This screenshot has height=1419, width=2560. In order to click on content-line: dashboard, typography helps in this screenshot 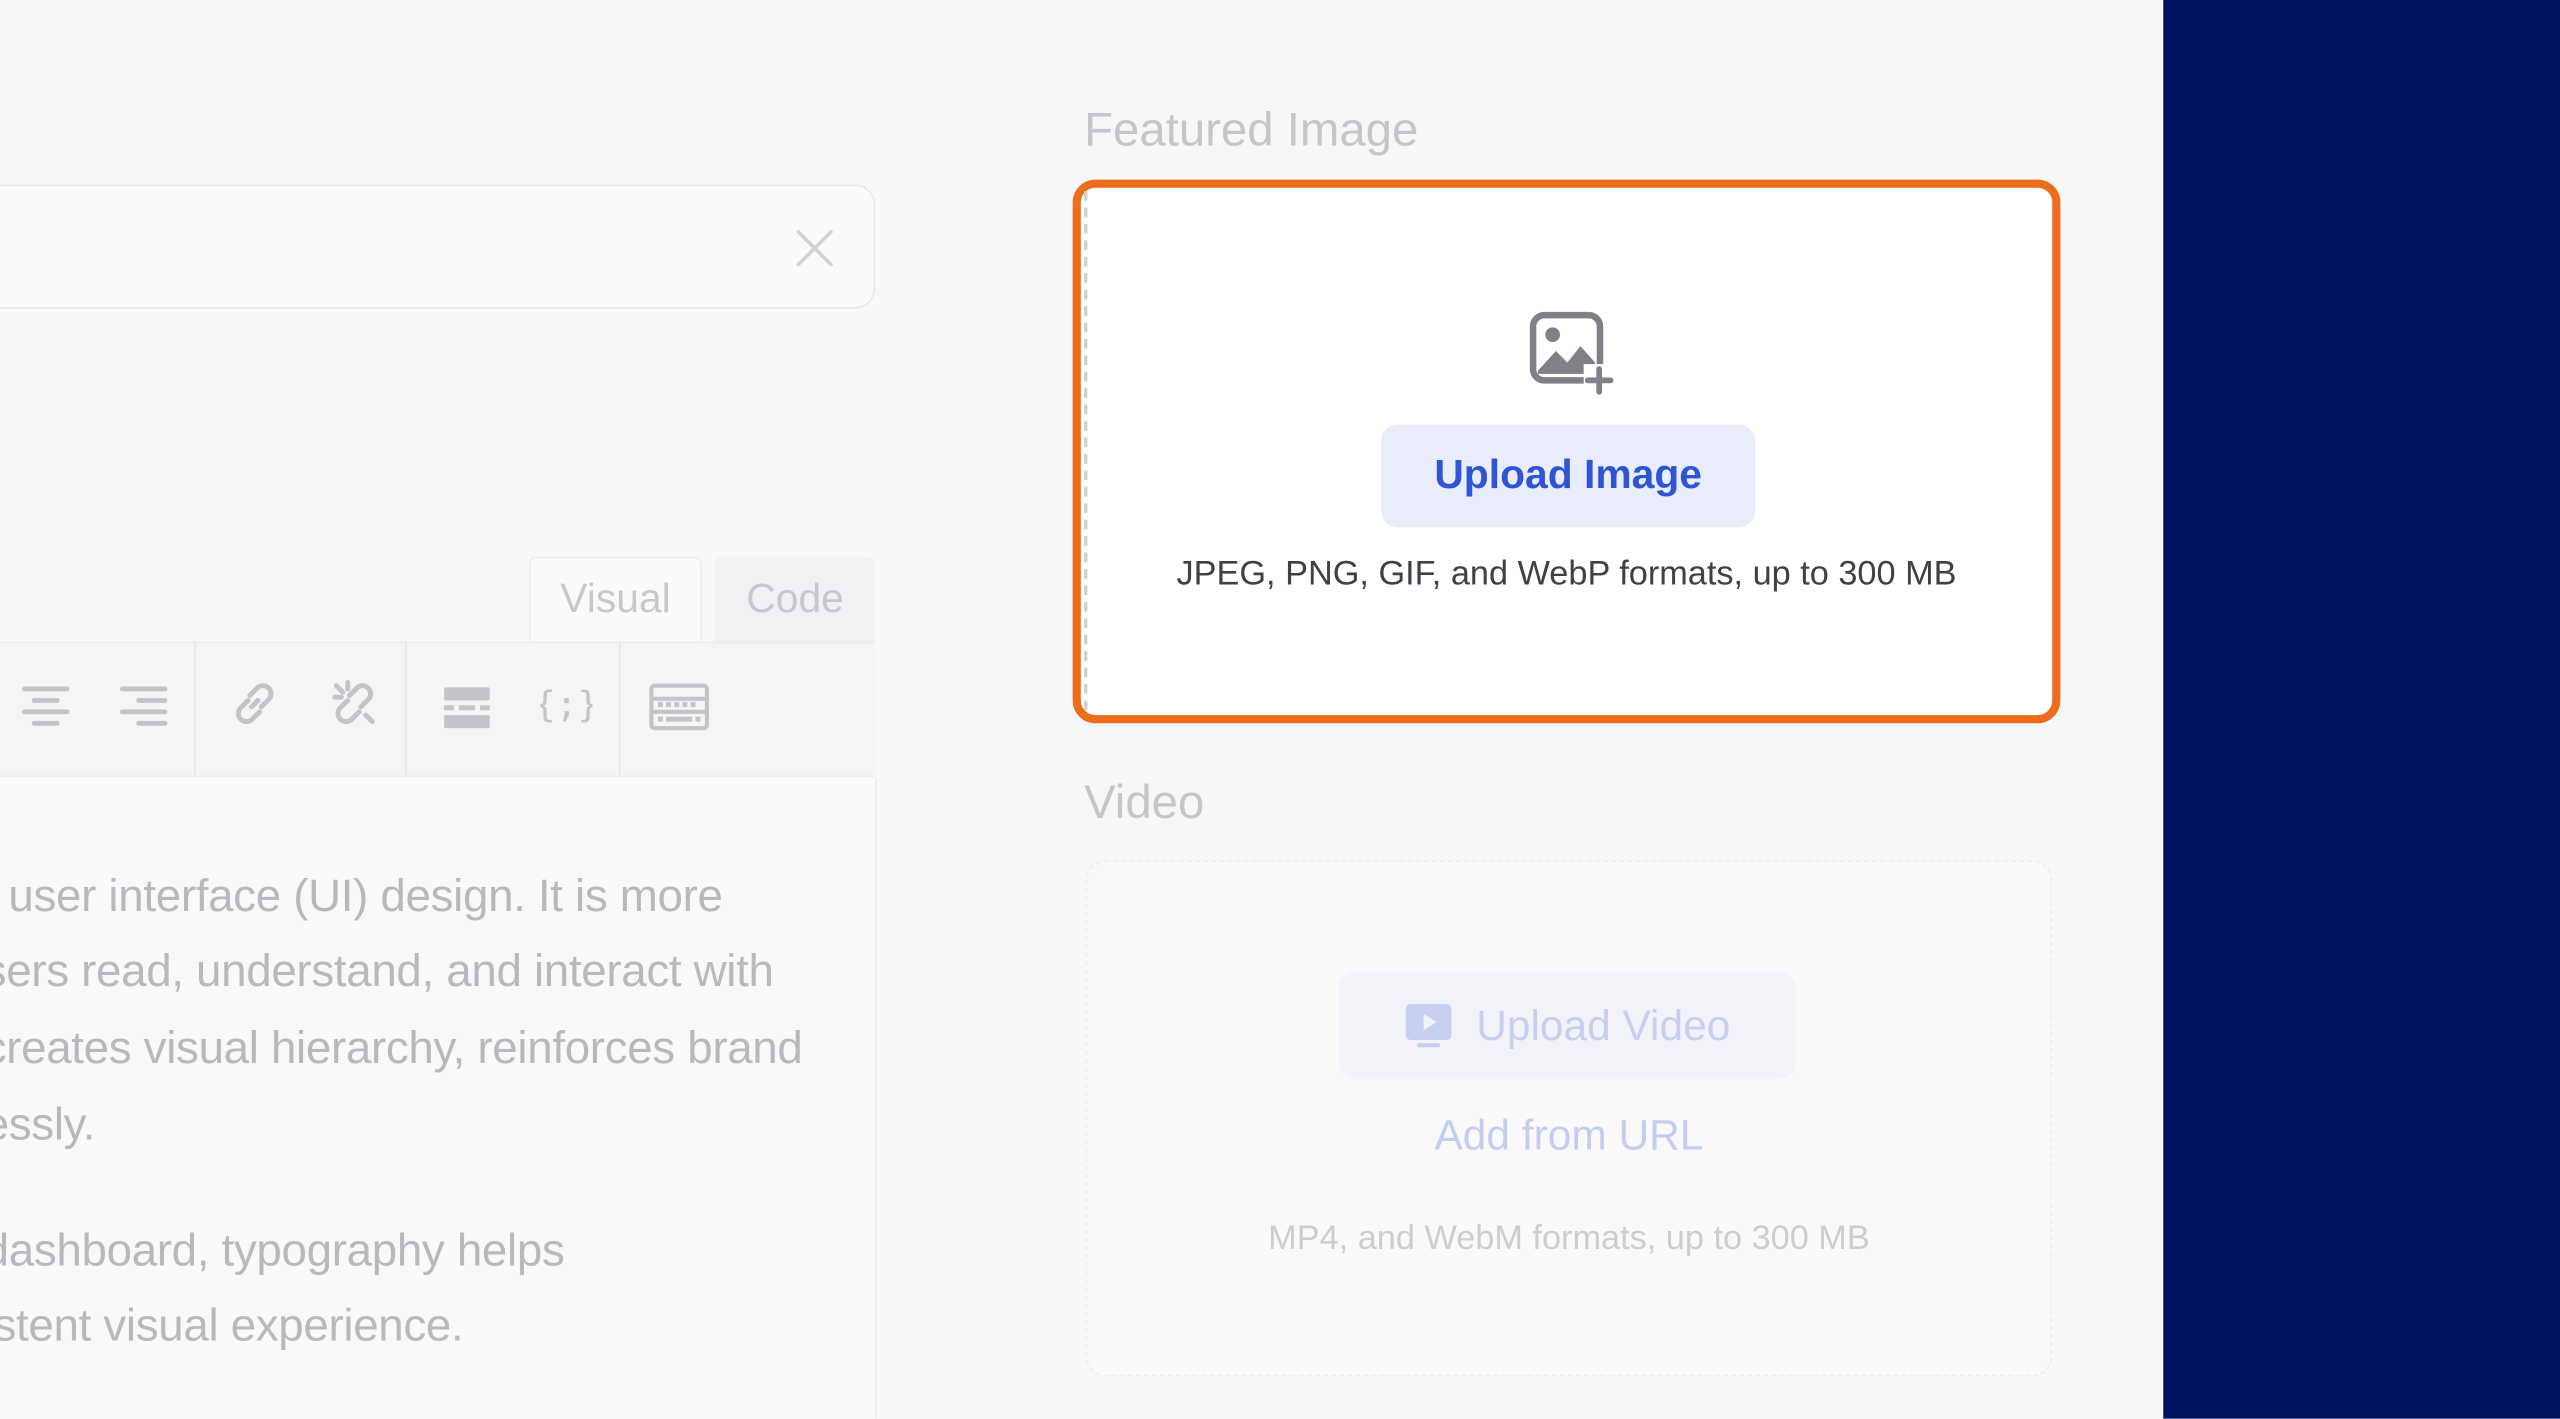, I will do `click(282, 1250)`.